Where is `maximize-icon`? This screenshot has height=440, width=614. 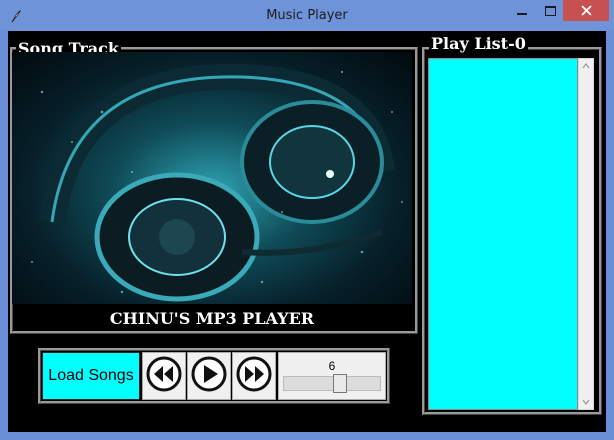 maximize-icon is located at coordinates (550, 10).